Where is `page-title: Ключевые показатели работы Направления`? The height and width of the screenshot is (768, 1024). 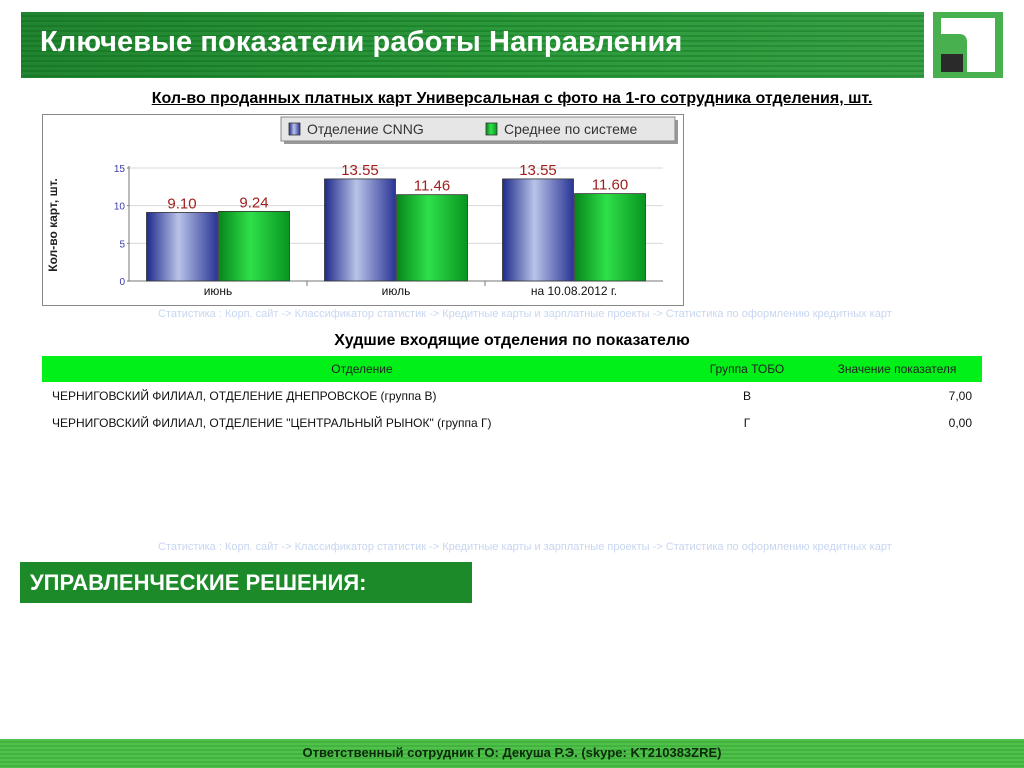
page-title: Ключевые показатели работы Направления is located at coordinates (361, 42).